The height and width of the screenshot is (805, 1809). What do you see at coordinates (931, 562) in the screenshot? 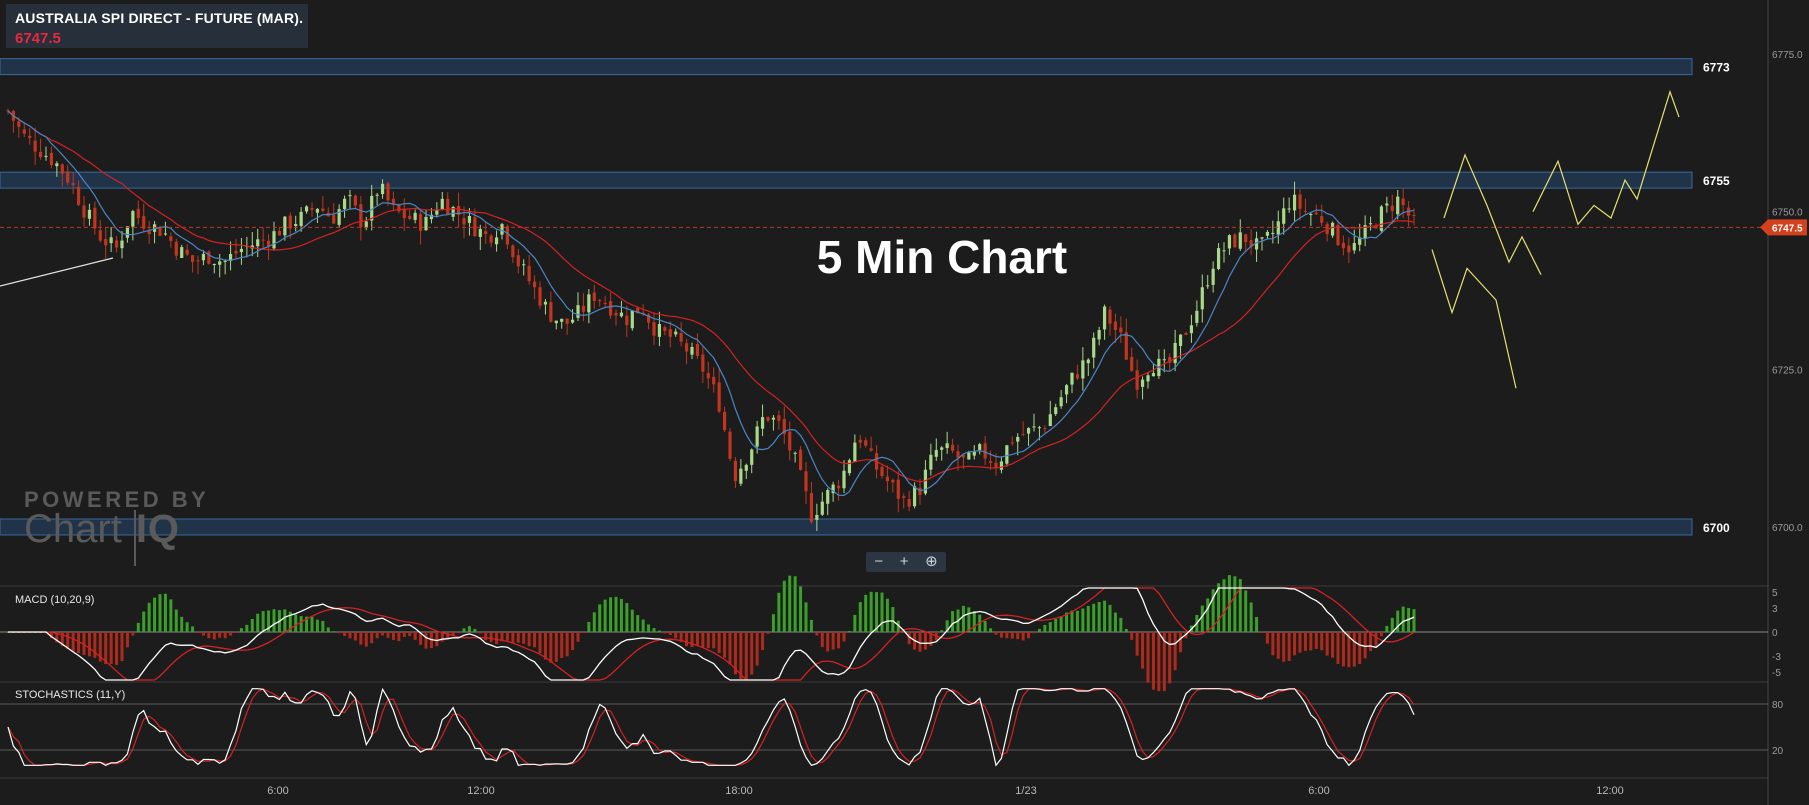
I see `zoom-reset-button: ⊕` at bounding box center [931, 562].